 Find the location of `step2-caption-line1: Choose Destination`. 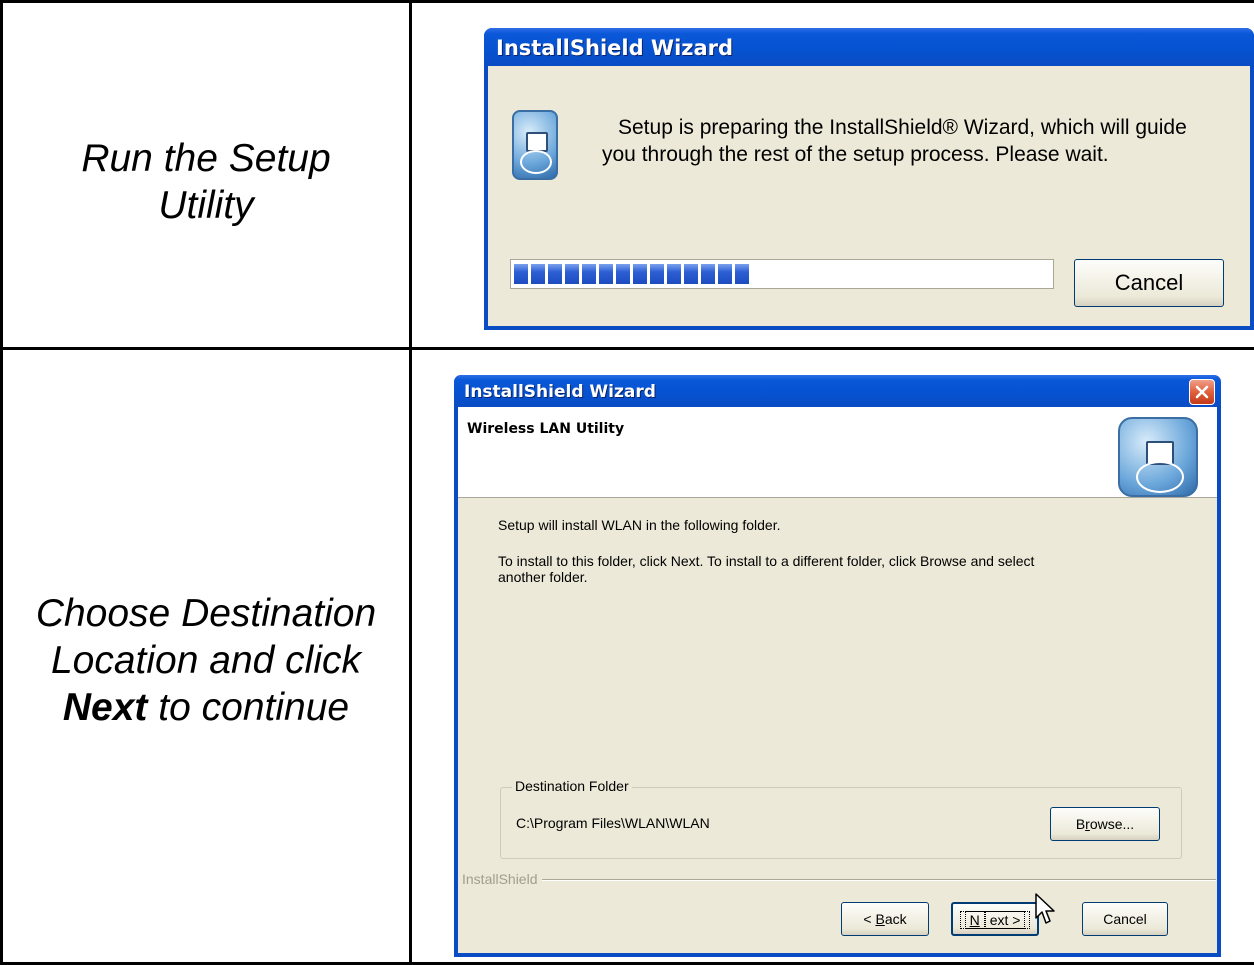

step2-caption-line1: Choose Destination is located at coordinates (206, 613).